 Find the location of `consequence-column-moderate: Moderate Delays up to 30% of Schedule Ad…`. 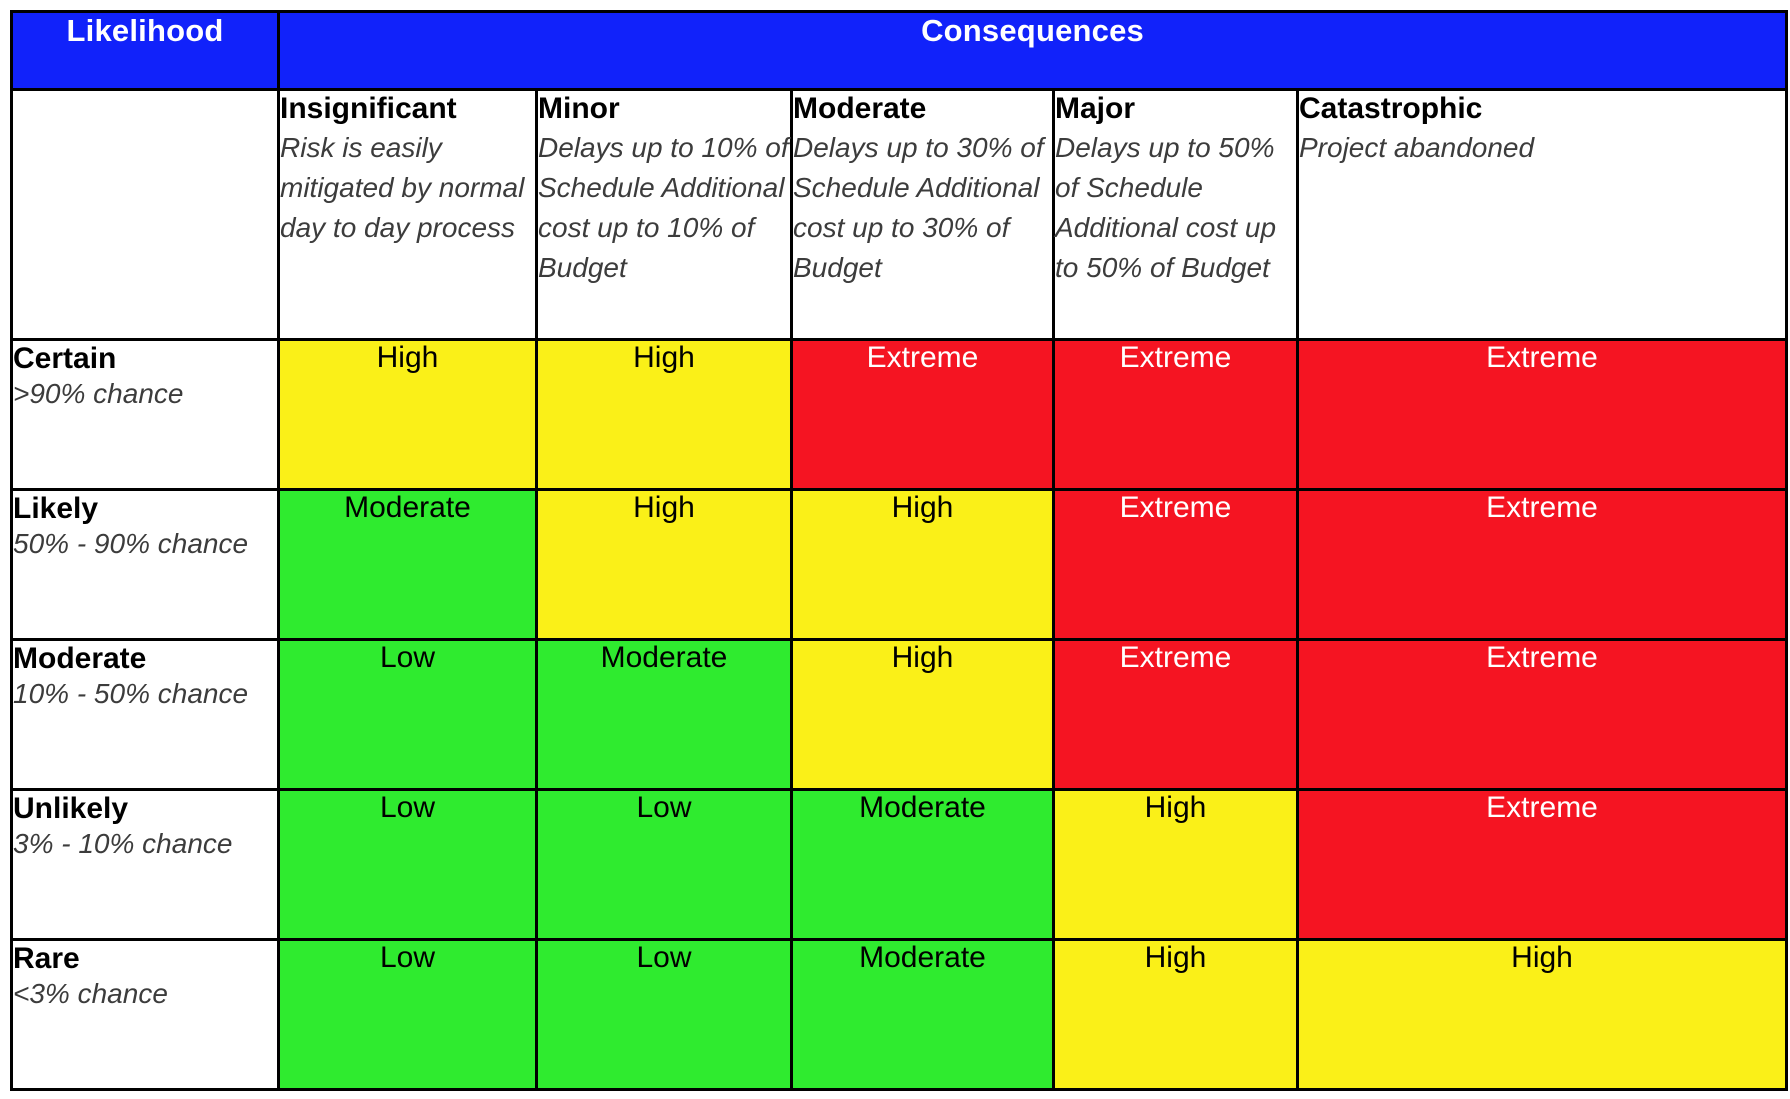

consequence-column-moderate: Moderate Delays up to 30% of Schedule Ad… is located at coordinates (922, 214).